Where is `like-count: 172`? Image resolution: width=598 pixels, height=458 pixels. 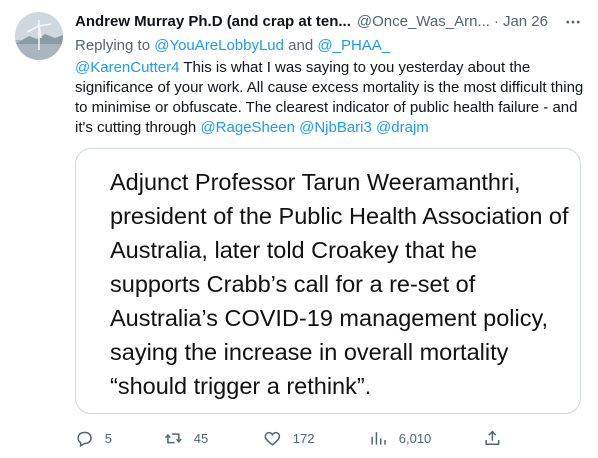
like-count: 172 is located at coordinates (303, 438).